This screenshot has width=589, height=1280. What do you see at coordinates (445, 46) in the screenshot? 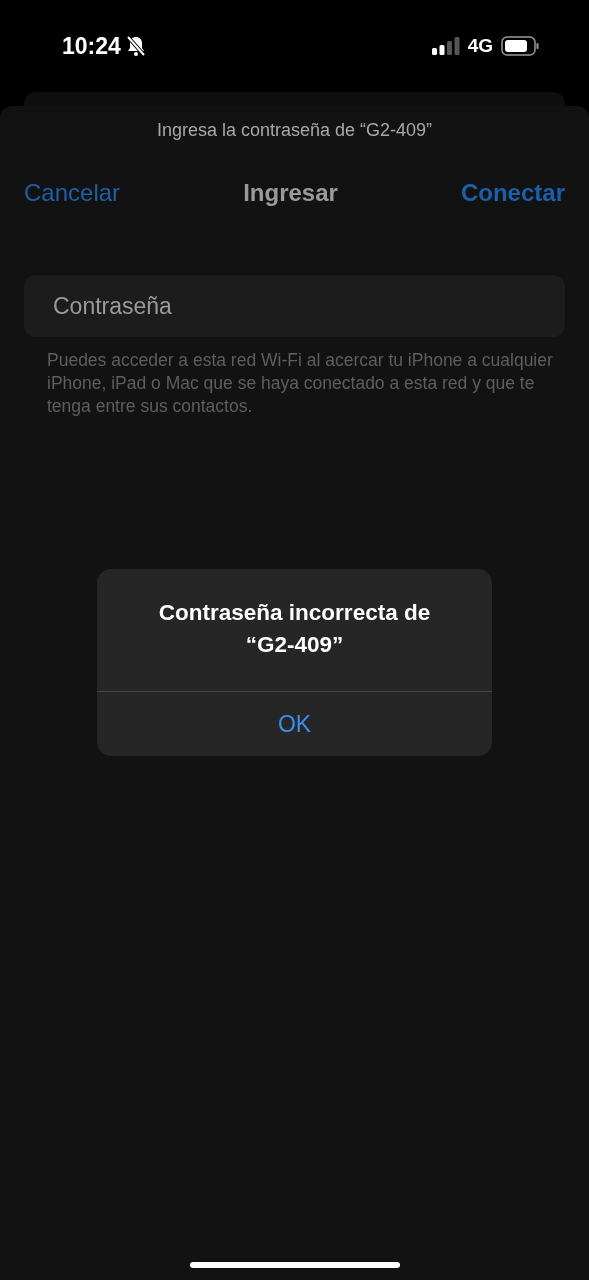
I see `signal-icon` at bounding box center [445, 46].